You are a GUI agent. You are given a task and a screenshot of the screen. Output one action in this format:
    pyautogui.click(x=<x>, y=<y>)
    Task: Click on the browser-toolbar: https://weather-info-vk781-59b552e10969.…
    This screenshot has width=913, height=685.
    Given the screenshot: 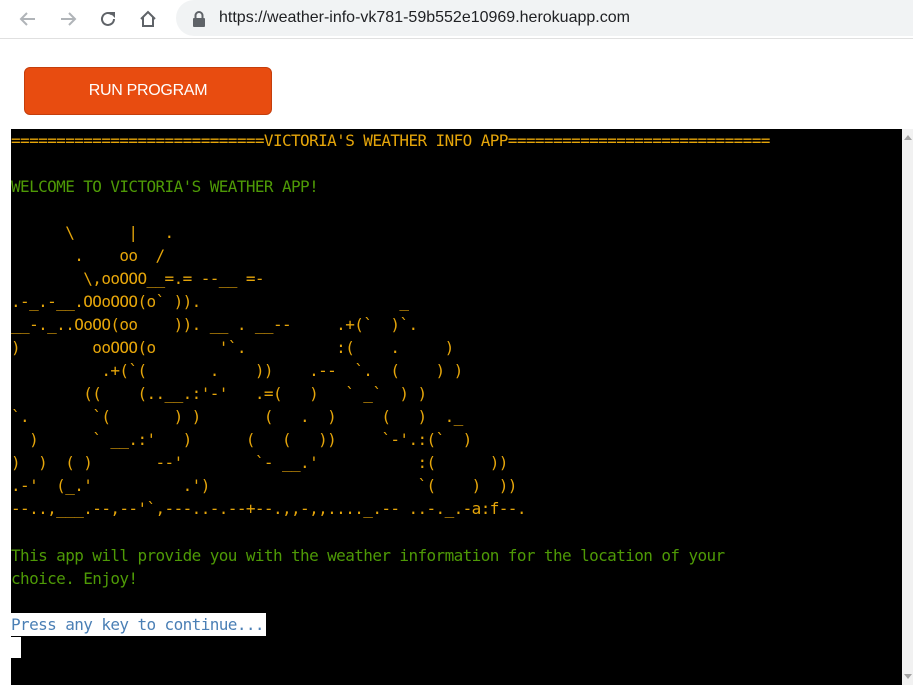 What is the action you would take?
    pyautogui.click(x=456, y=19)
    